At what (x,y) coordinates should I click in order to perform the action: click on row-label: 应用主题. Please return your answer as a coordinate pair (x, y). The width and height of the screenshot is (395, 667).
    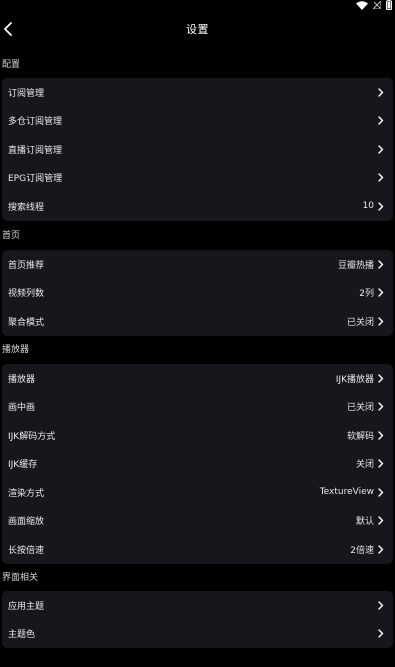
    Looking at the image, I should click on (26, 606).